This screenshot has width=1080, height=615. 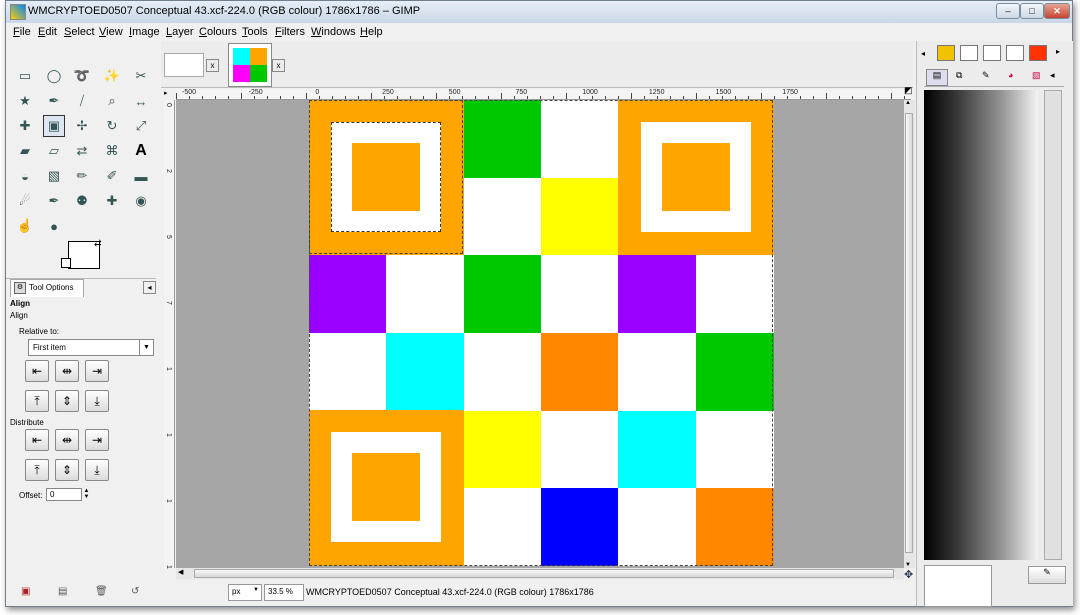 What do you see at coordinates (101, 591) in the screenshot?
I see `delete-options-icon: 🗑` at bounding box center [101, 591].